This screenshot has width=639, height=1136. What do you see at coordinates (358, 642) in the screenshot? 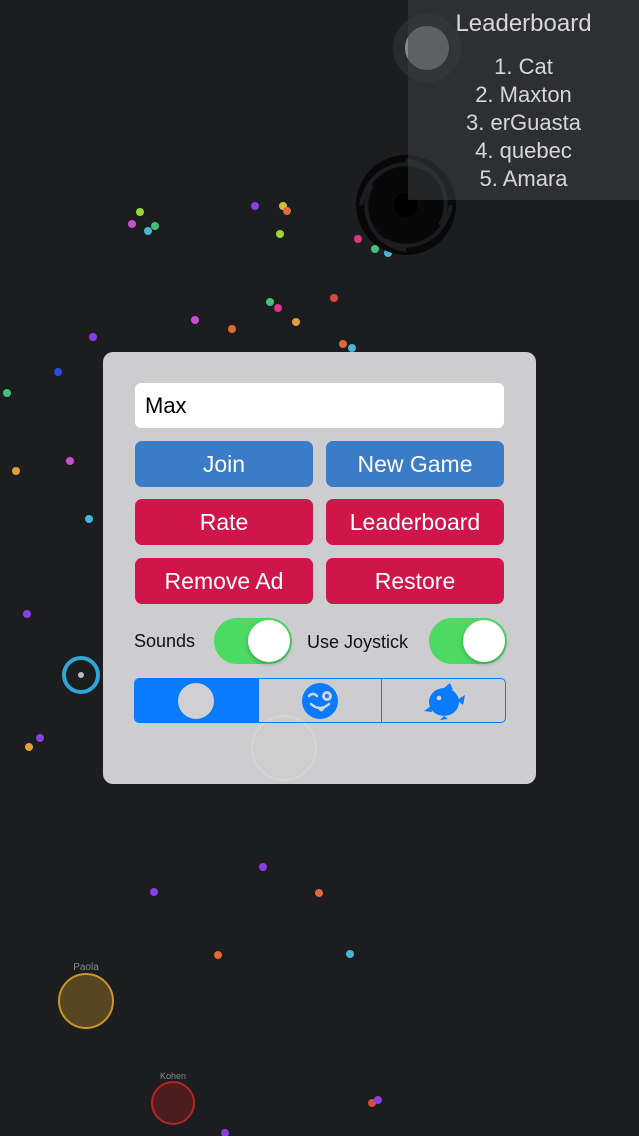
I see `use-joystick-label: Use Joystick` at bounding box center [358, 642].